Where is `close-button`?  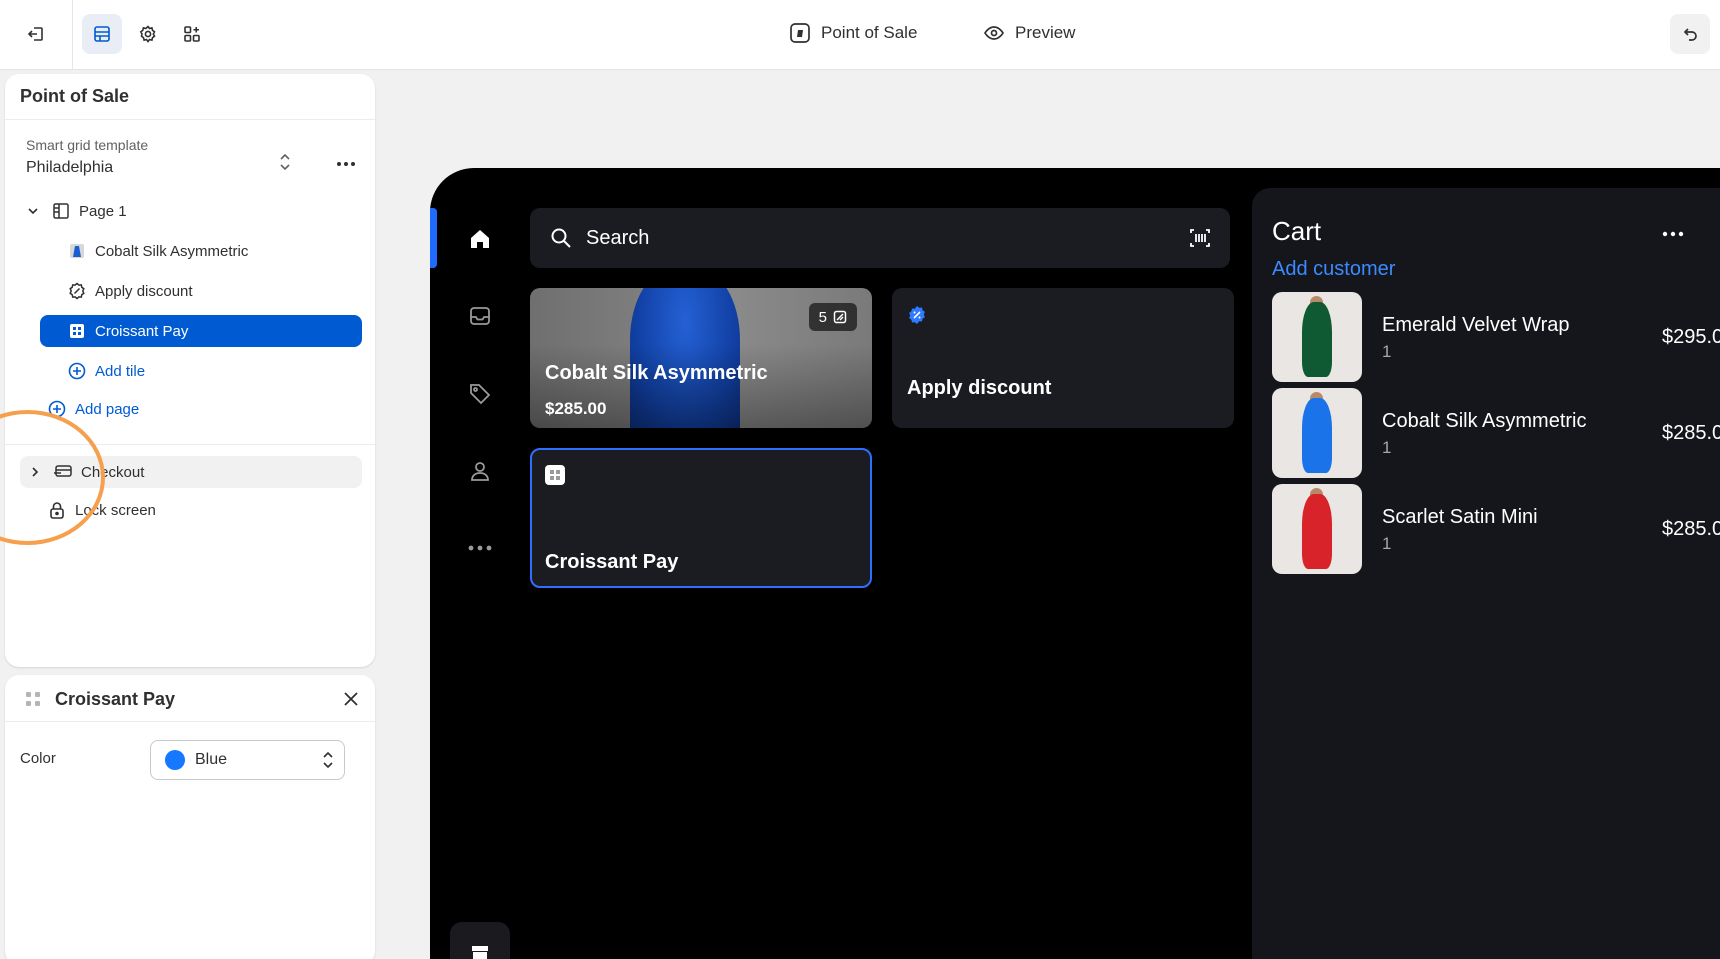 close-button is located at coordinates (351, 699).